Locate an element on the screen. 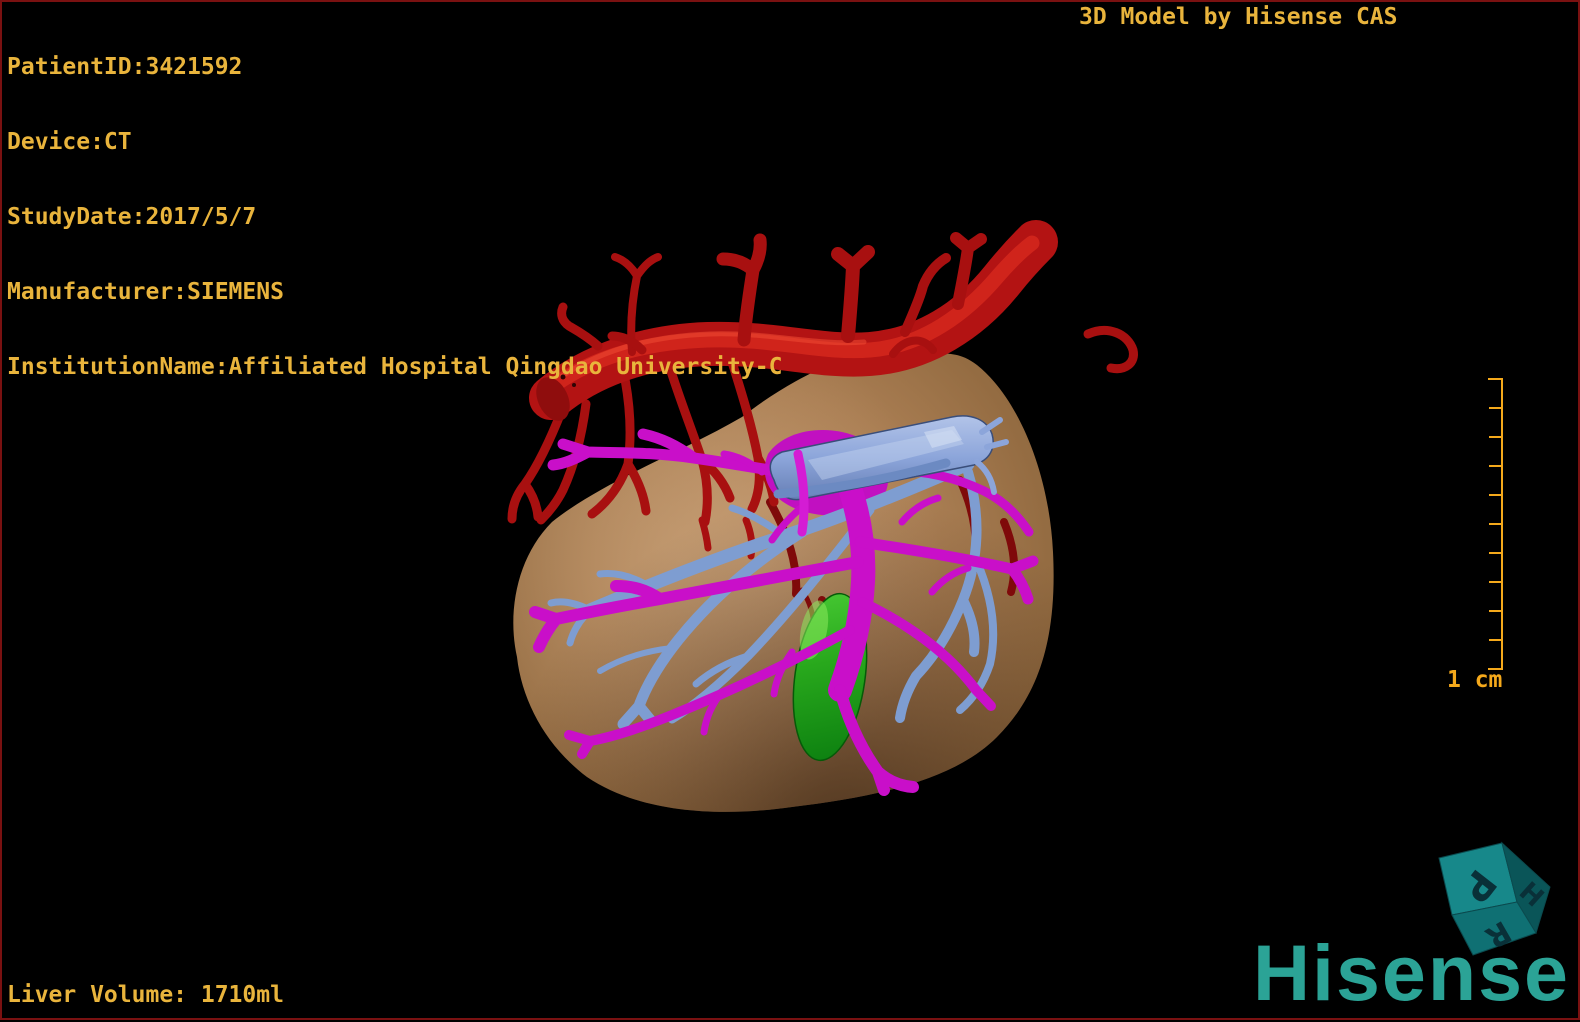 Image resolution: width=1580 pixels, height=1022 pixels. scale-bar is located at coordinates (1495, 524).